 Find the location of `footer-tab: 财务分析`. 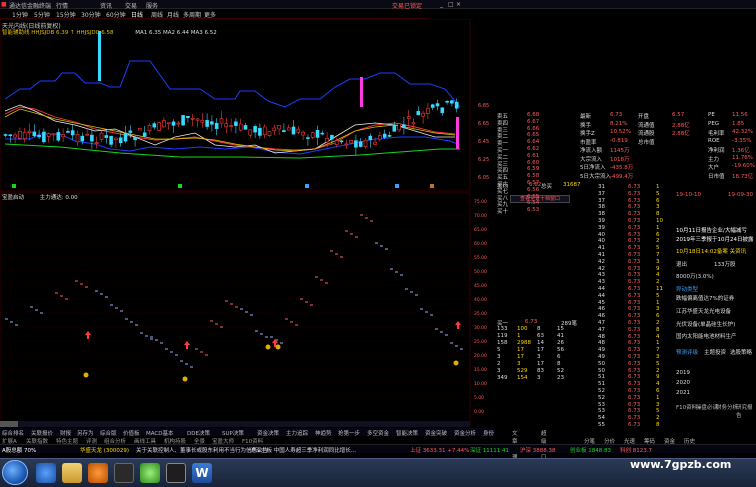

footer-tab: 财务分析 is located at coordinates (727, 407).